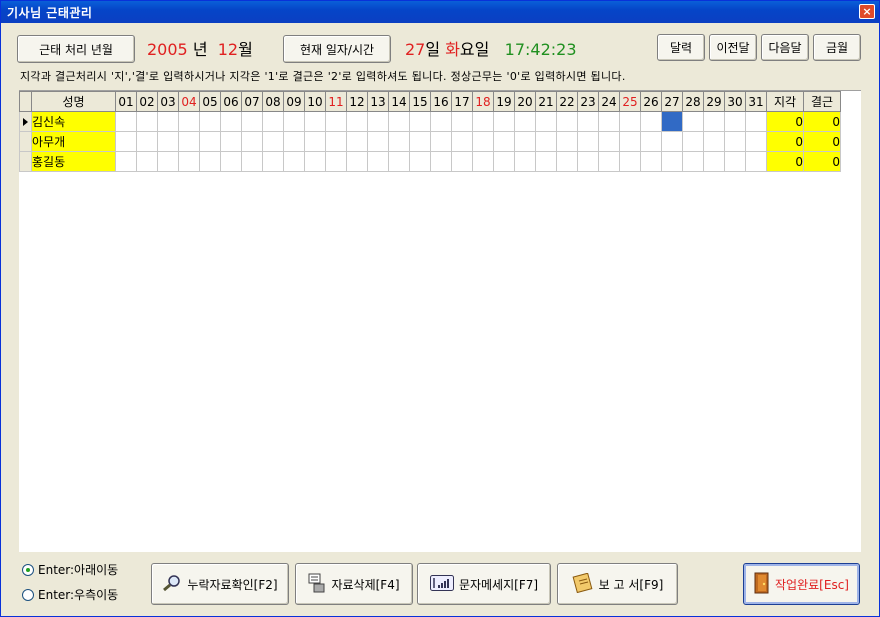  I want to click on radio-enter-right: Enter:우측이동, so click(70, 594).